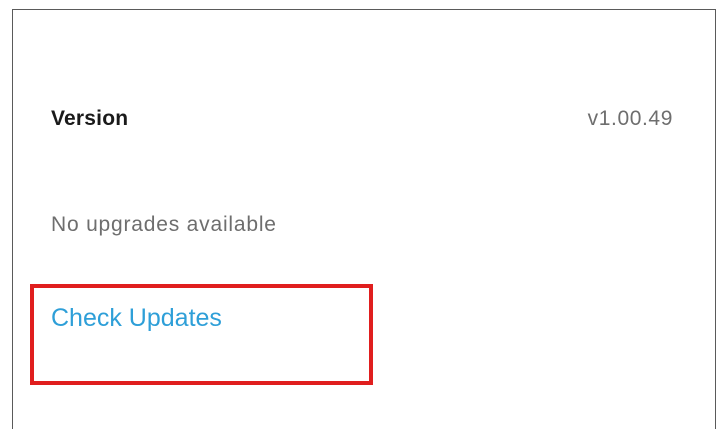 The image size is (728, 429). Describe the element at coordinates (136, 318) in the screenshot. I see `check-updates-button: Check Updates` at that location.